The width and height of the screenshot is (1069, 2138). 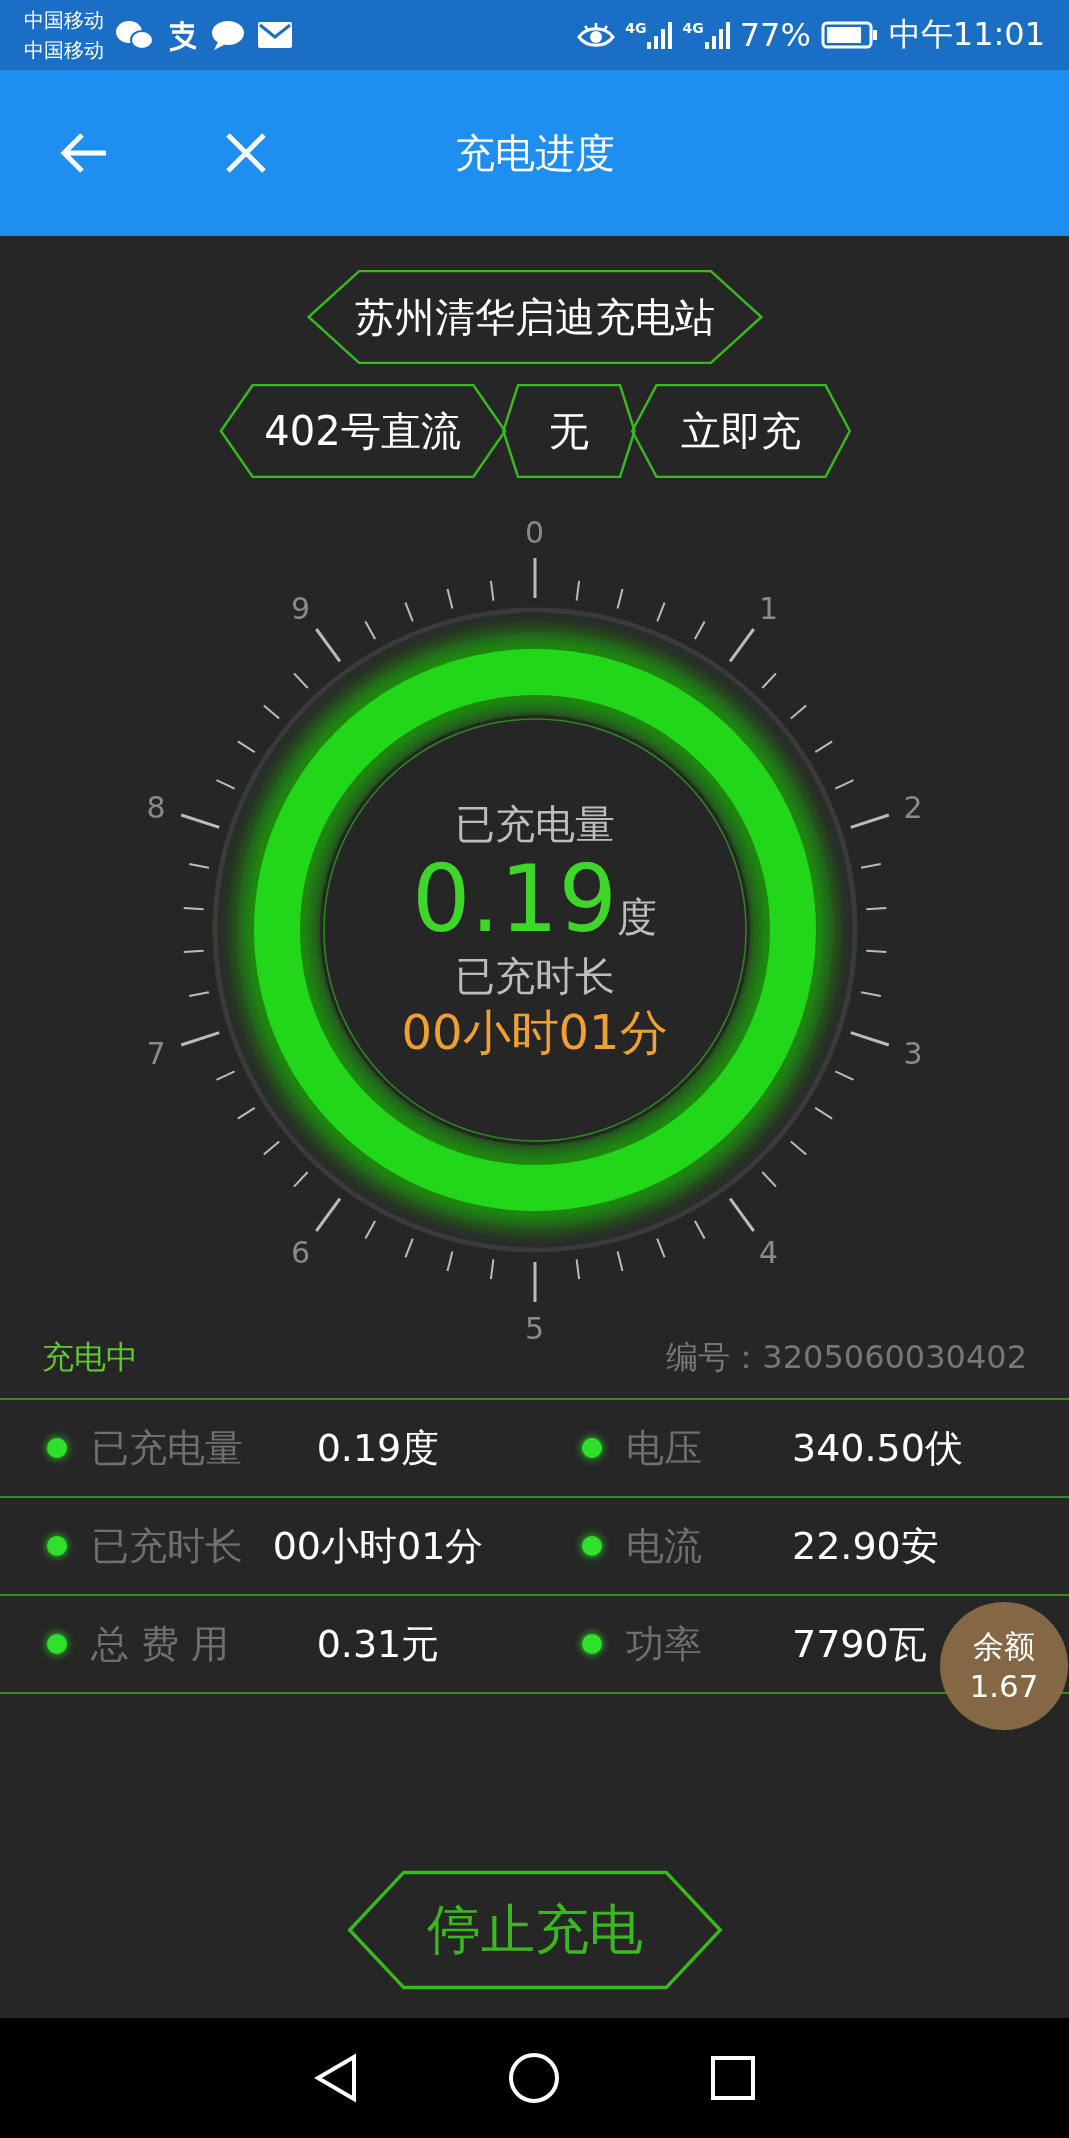 I want to click on square-icon, so click(x=732, y=2078).